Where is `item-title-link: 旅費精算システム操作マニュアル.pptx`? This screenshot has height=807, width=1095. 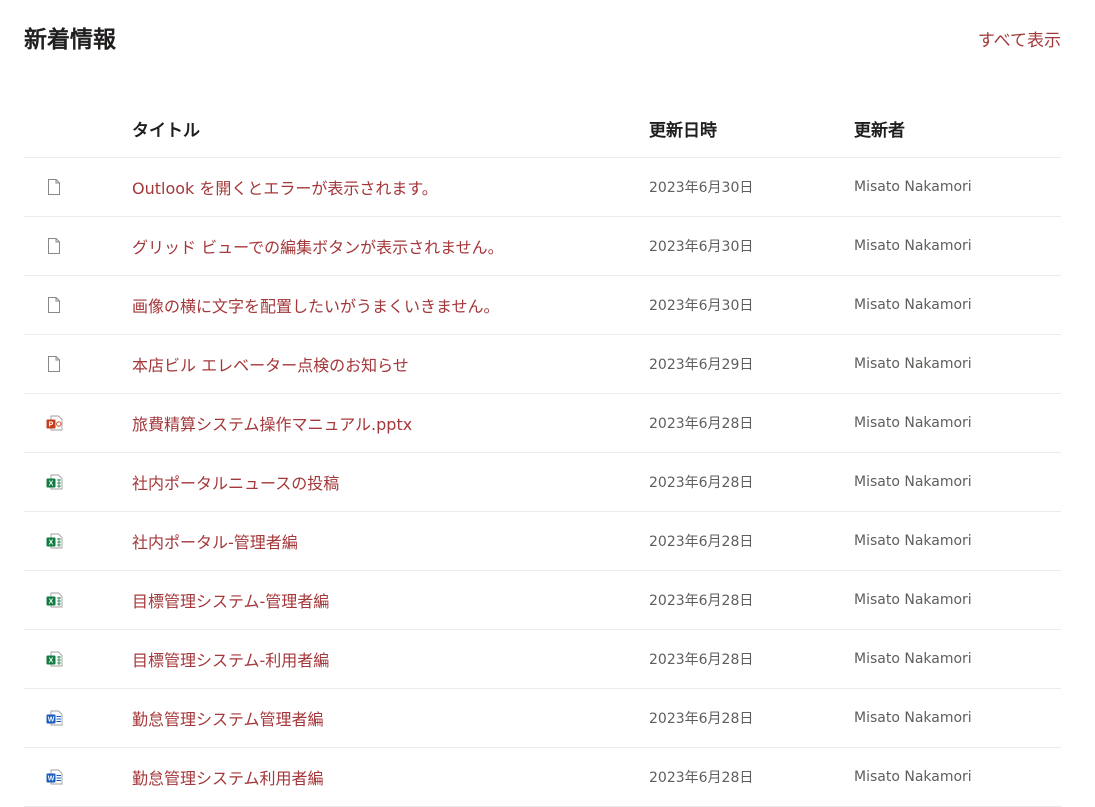 item-title-link: 旅費精算システム操作マニュアル.pptx is located at coordinates (272, 423).